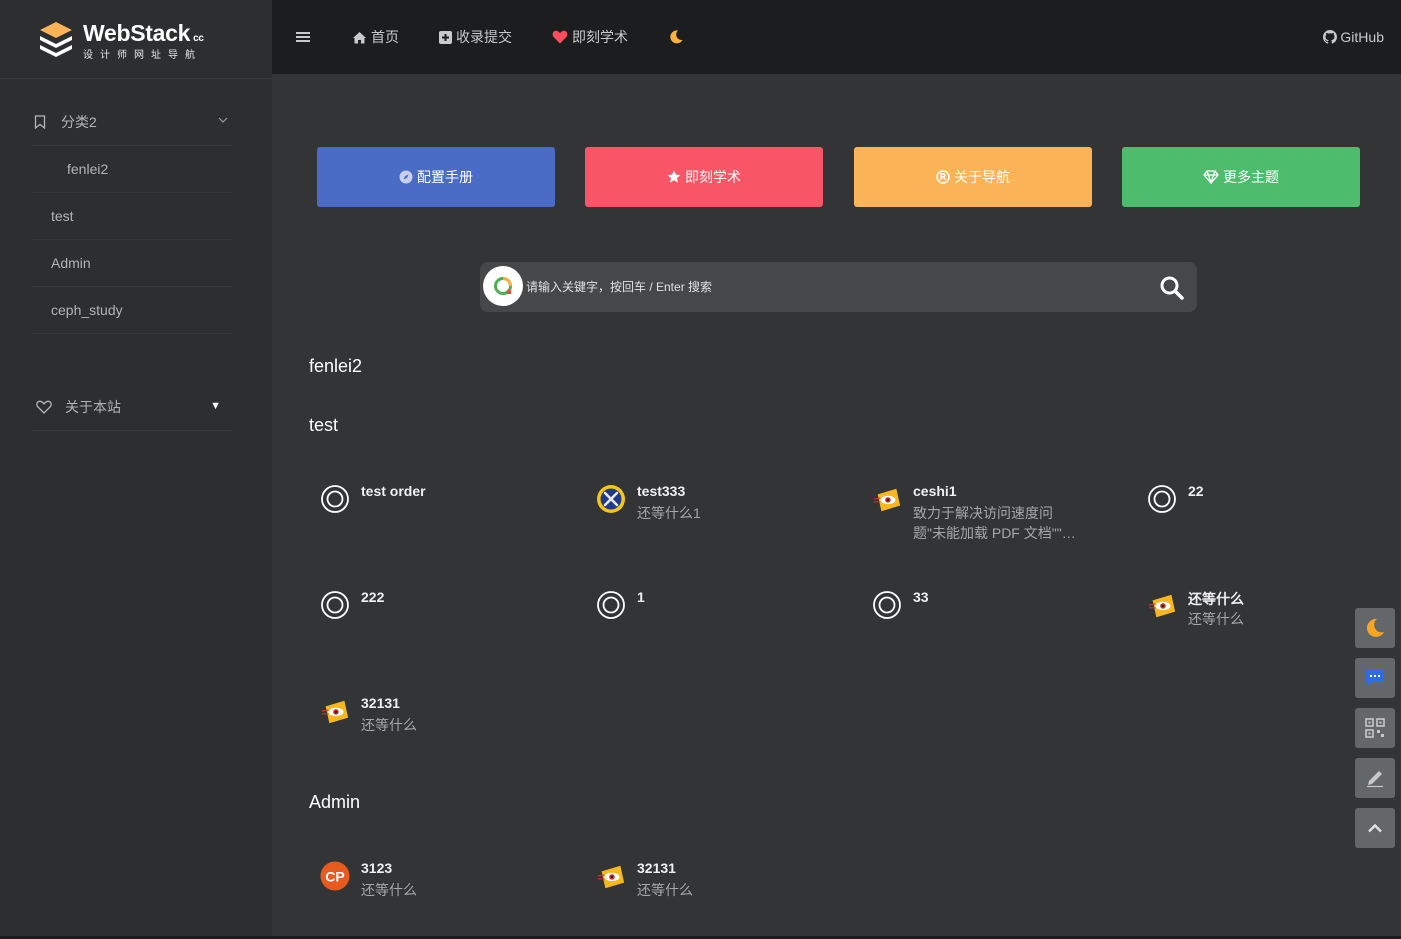 Image resolution: width=1401 pixels, height=939 pixels. I want to click on site-card-title: 33, so click(921, 597).